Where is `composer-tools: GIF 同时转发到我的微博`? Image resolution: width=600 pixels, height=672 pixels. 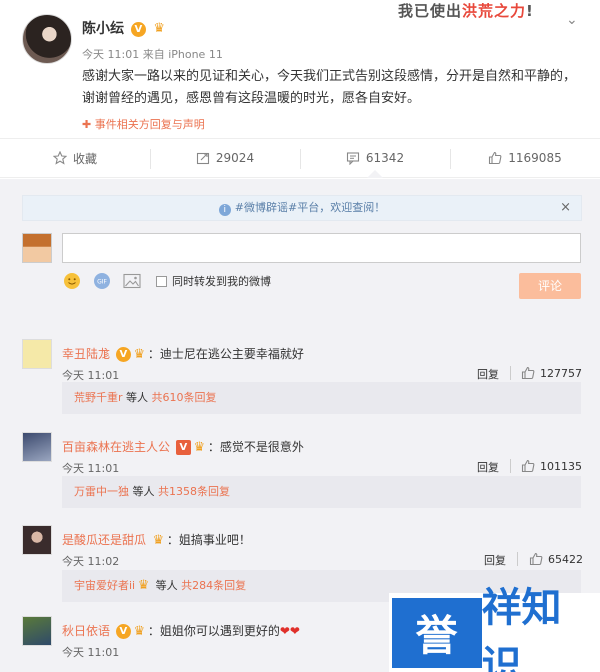 composer-tools: GIF 同时转发到我的微博 is located at coordinates (166, 281).